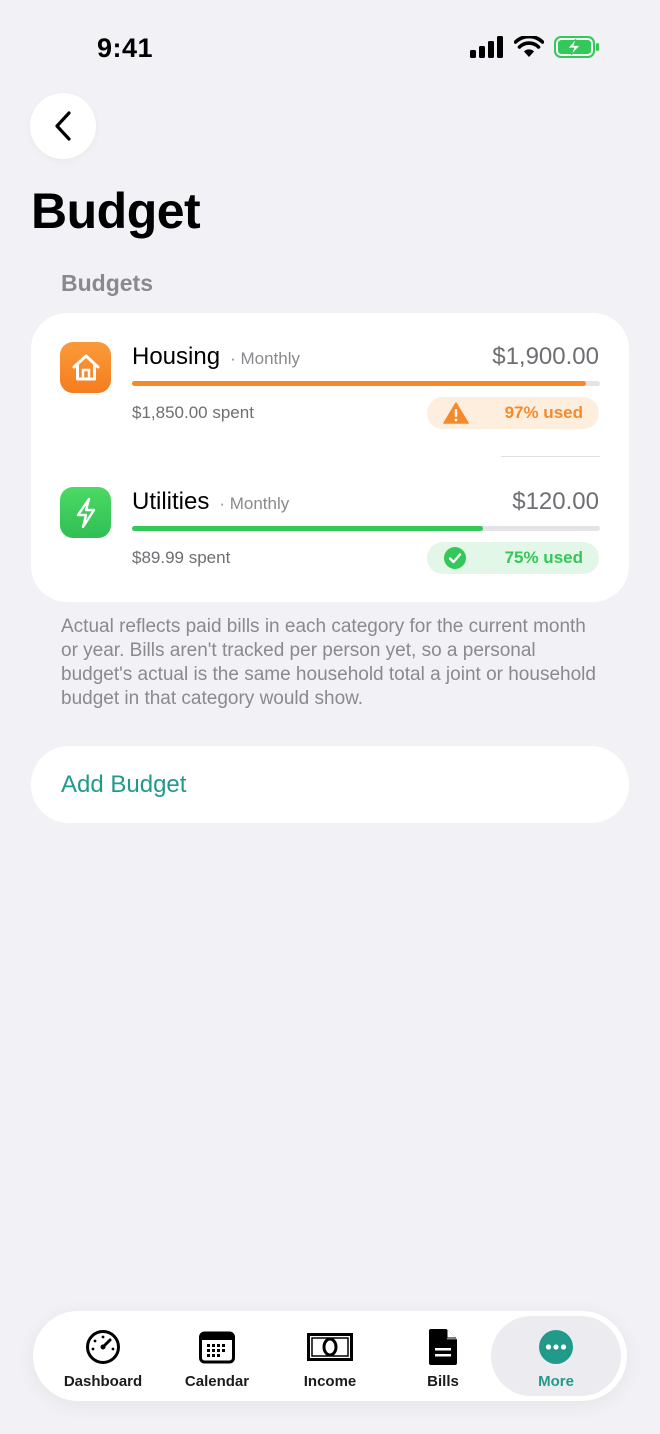  What do you see at coordinates (486, 47) in the screenshot?
I see `cellular-signal-icon` at bounding box center [486, 47].